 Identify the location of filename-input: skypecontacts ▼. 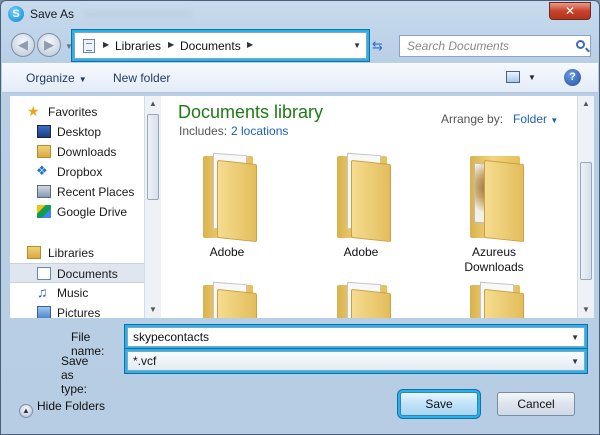
(356, 337).